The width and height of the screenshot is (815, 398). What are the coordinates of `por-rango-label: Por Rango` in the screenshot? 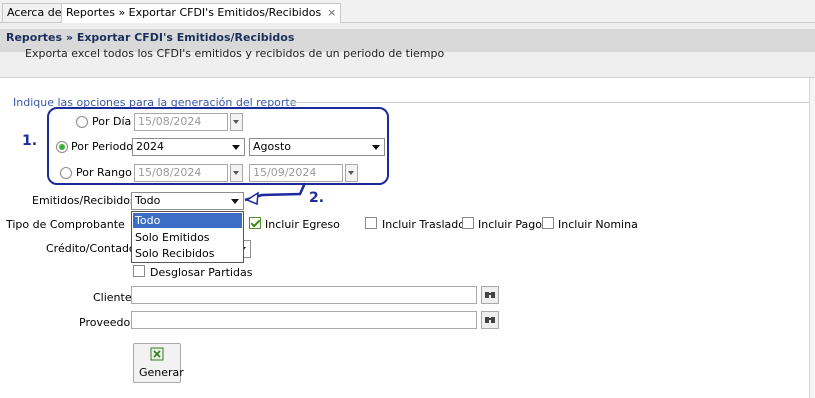 It's located at (104, 172).